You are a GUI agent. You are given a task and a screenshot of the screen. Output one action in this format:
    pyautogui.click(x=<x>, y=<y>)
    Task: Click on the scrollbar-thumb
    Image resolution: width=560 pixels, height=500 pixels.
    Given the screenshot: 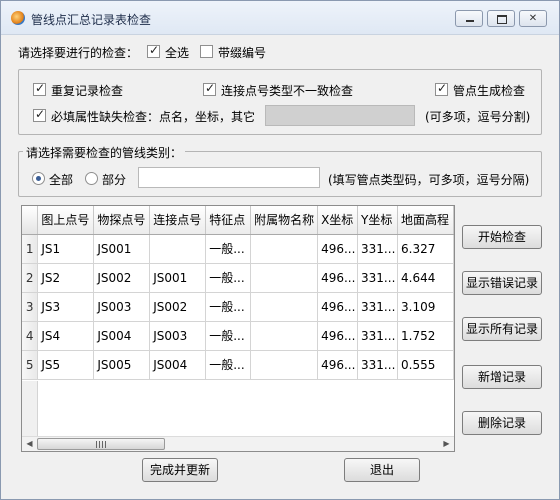 What is the action you would take?
    pyautogui.click(x=101, y=444)
    